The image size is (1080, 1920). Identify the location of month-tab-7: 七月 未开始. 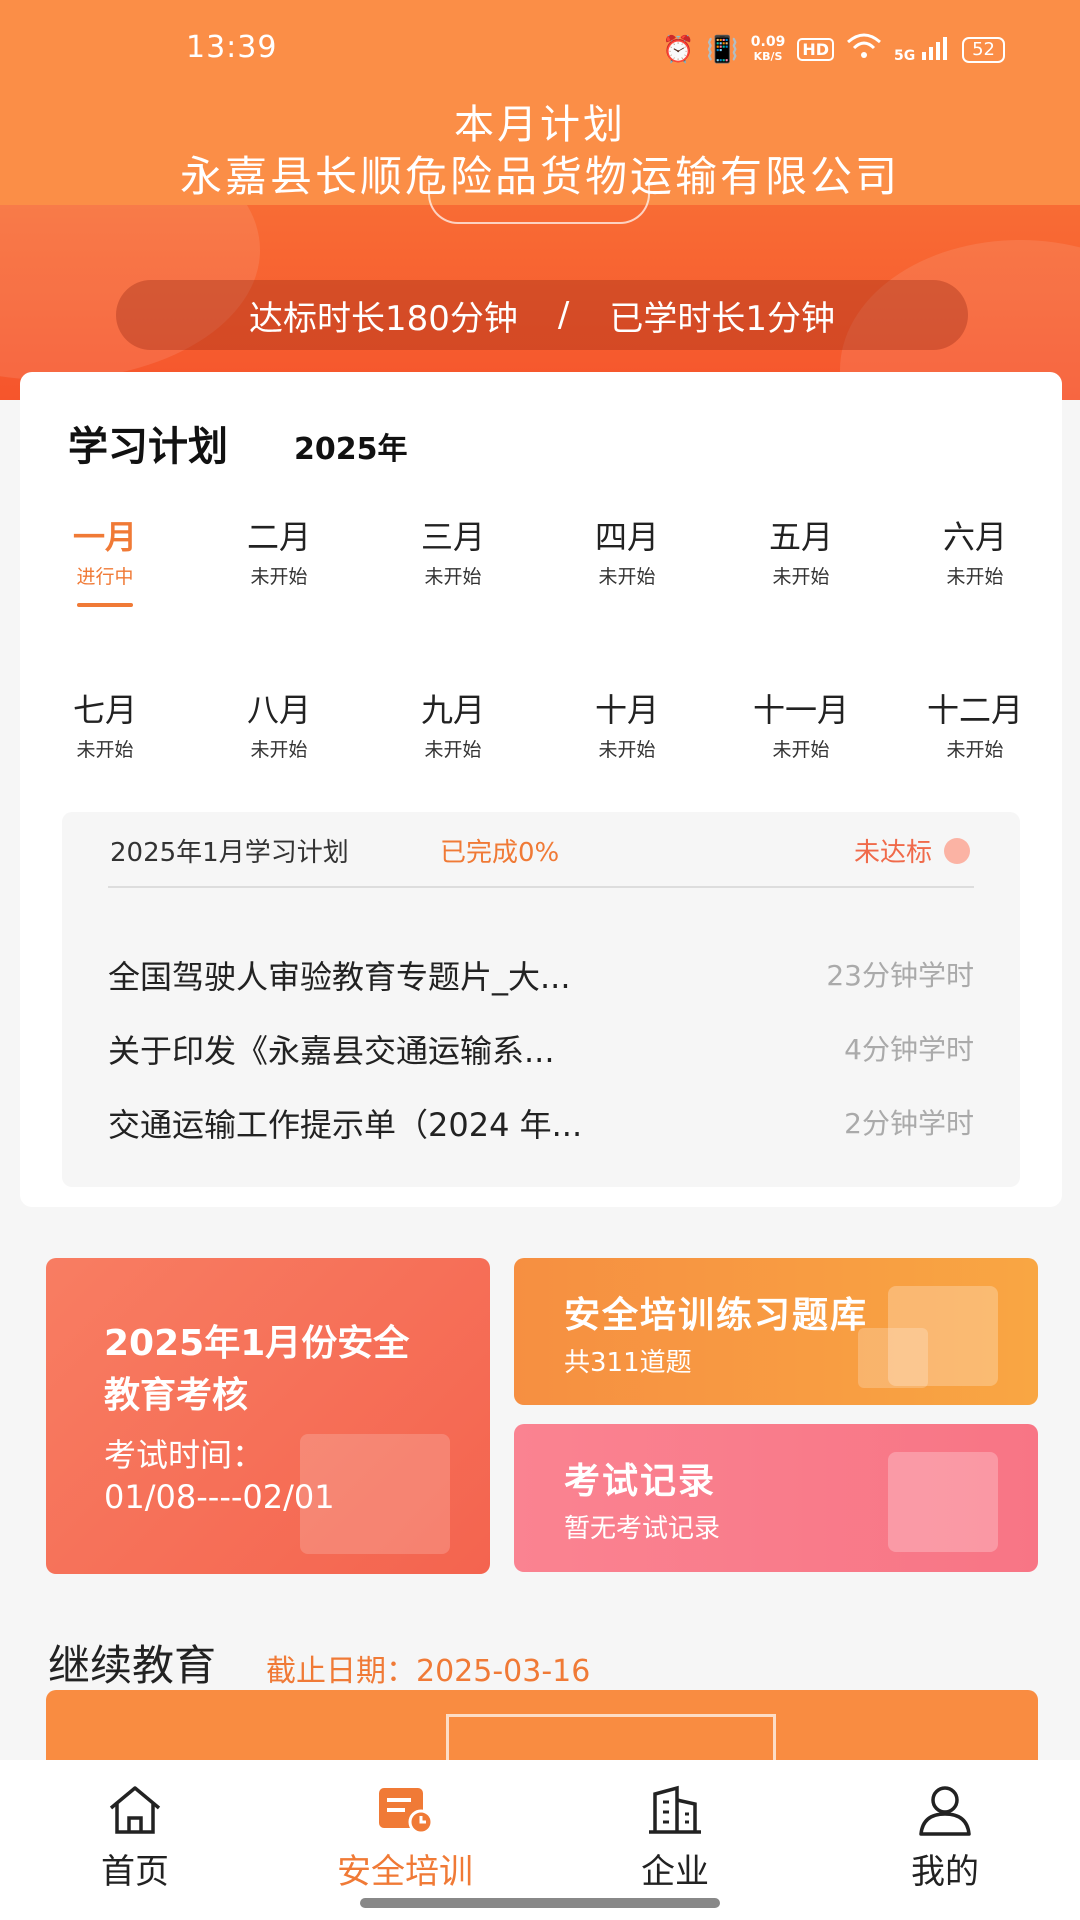
(105, 723).